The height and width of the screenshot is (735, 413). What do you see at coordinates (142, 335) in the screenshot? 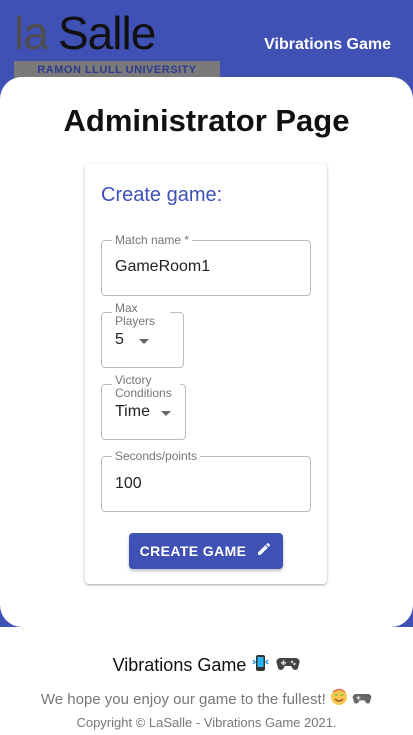
I see `max-players-select: Max Players 5` at bounding box center [142, 335].